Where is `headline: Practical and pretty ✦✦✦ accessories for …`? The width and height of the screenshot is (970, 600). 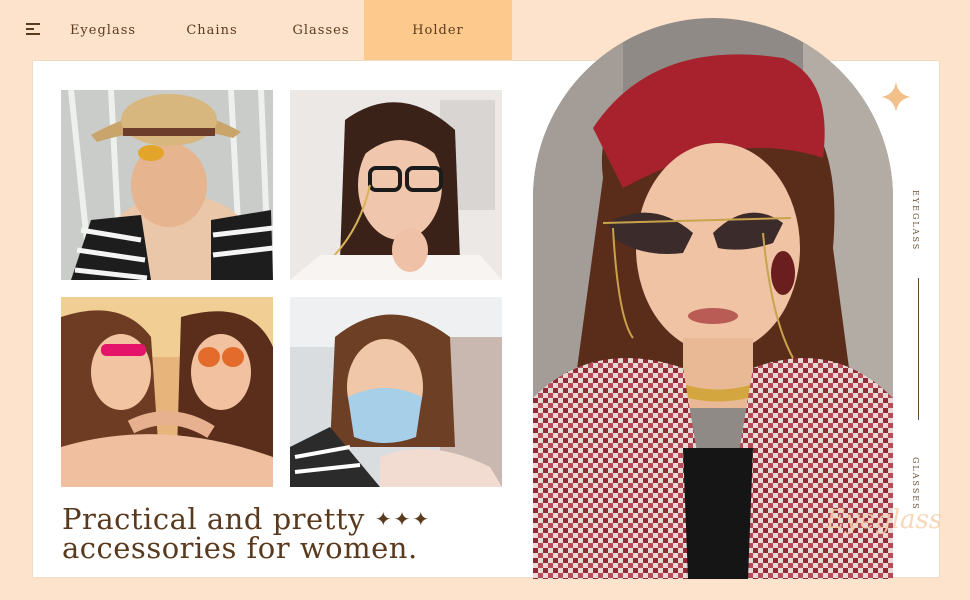
headline: Practical and pretty ✦✦✦ accessories for … is located at coordinates (246, 534).